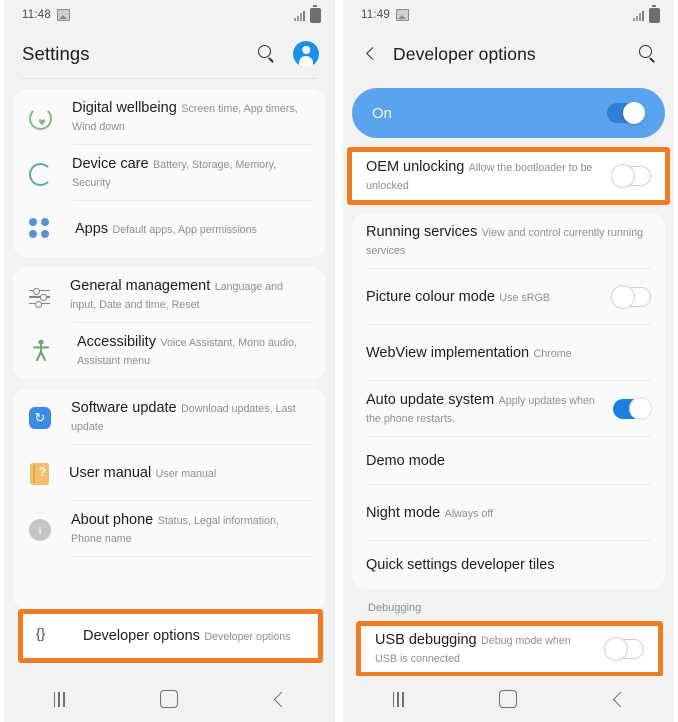 Image resolution: width=678 pixels, height=722 pixels. I want to click on dev-item-text: Quick settings developer tiles, so click(508, 565).